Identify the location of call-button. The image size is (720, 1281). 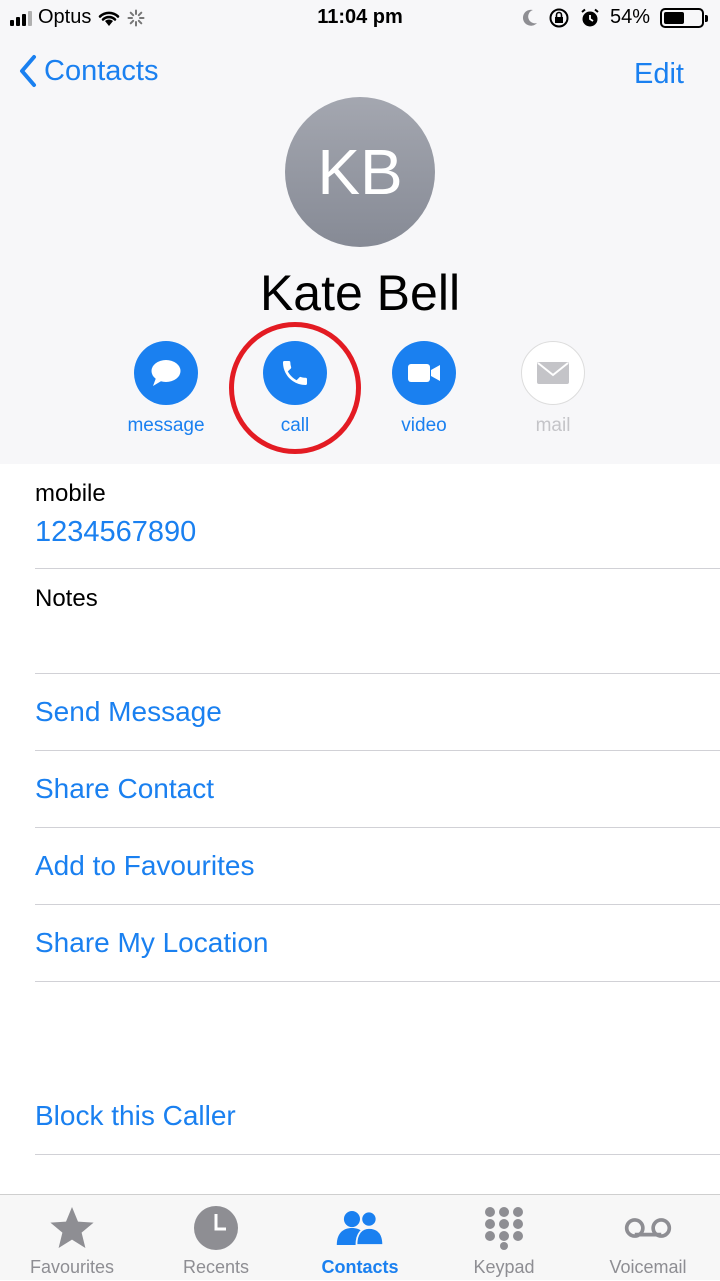
(295, 373).